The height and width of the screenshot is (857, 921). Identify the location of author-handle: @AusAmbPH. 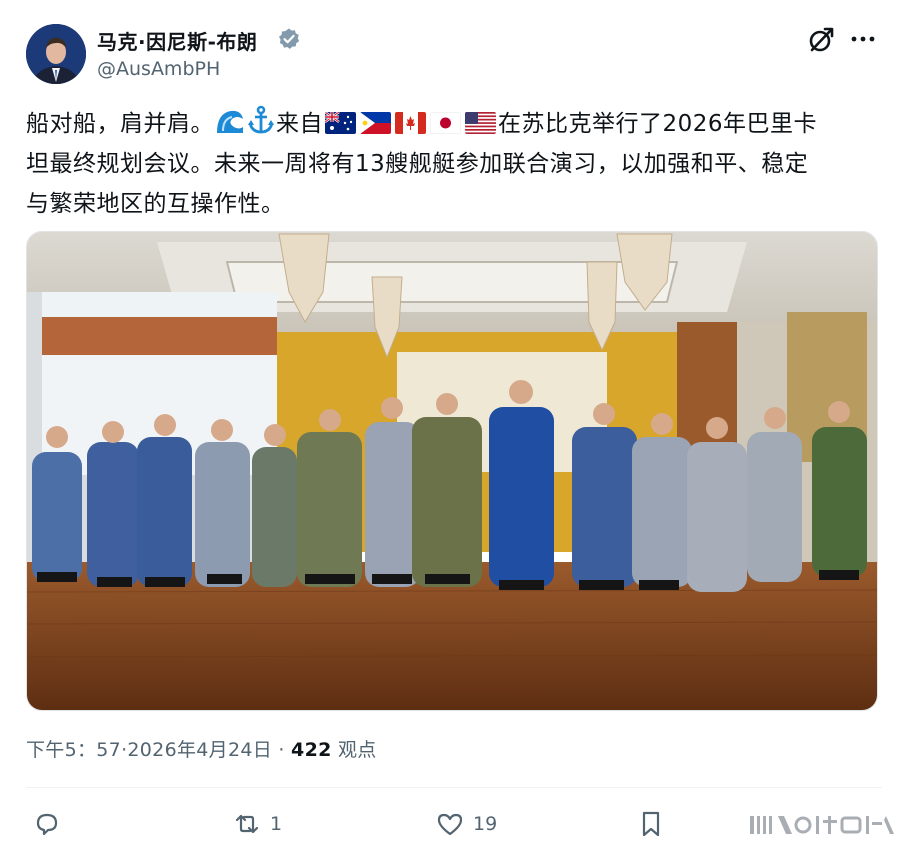
(158, 69).